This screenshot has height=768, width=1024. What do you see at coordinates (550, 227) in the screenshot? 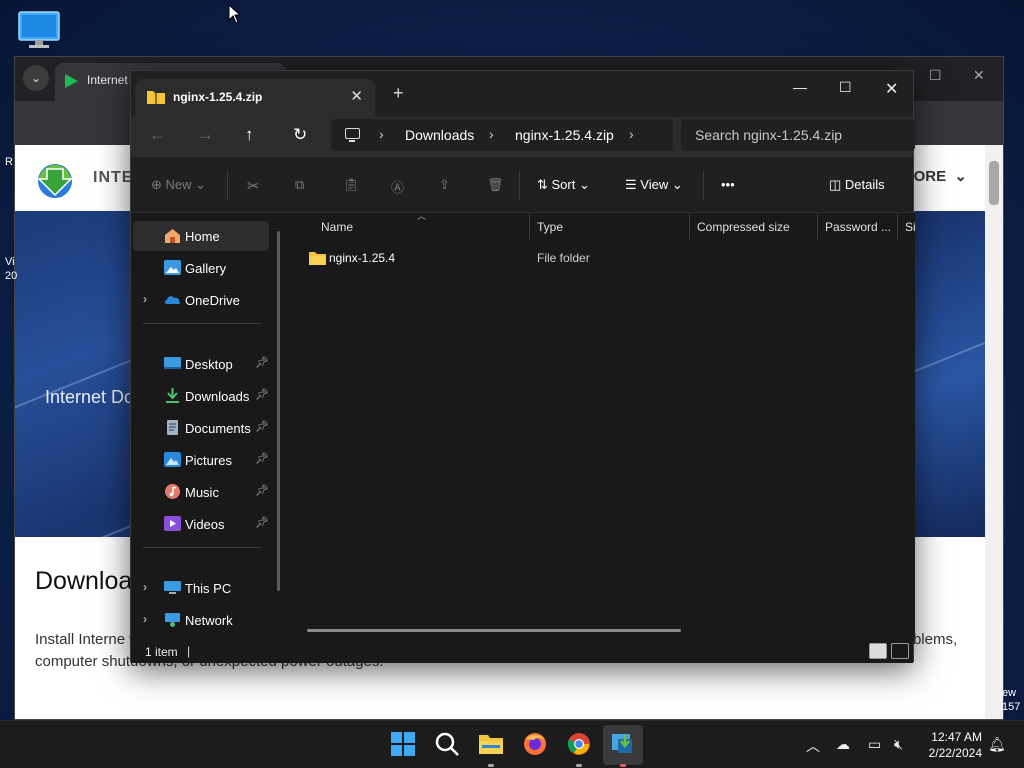
I see `column-type: Type` at bounding box center [550, 227].